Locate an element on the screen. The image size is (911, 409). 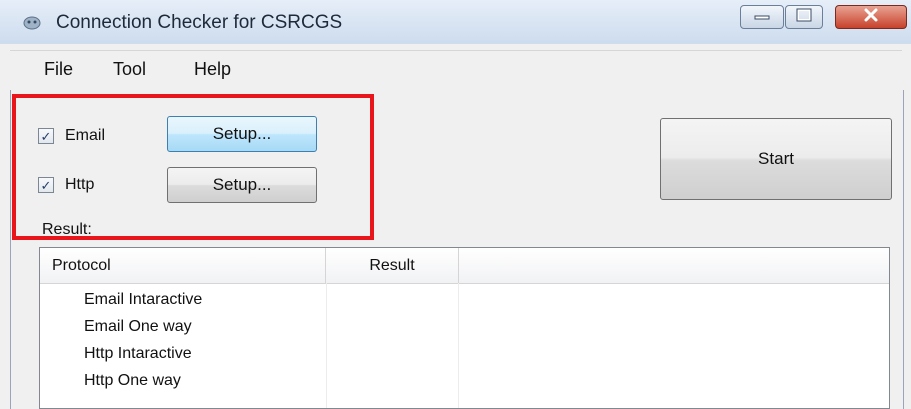
start-button: Start is located at coordinates (776, 159).